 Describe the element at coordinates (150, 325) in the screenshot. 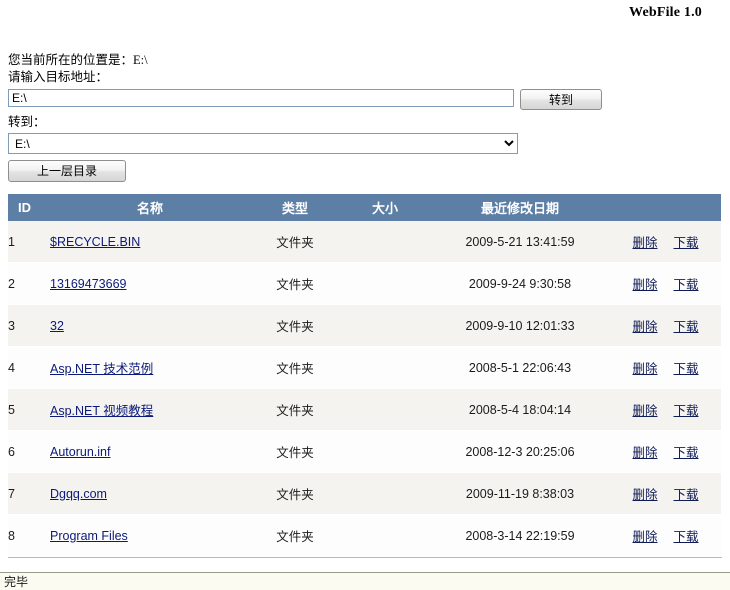

I see `cell-name: 32` at that location.